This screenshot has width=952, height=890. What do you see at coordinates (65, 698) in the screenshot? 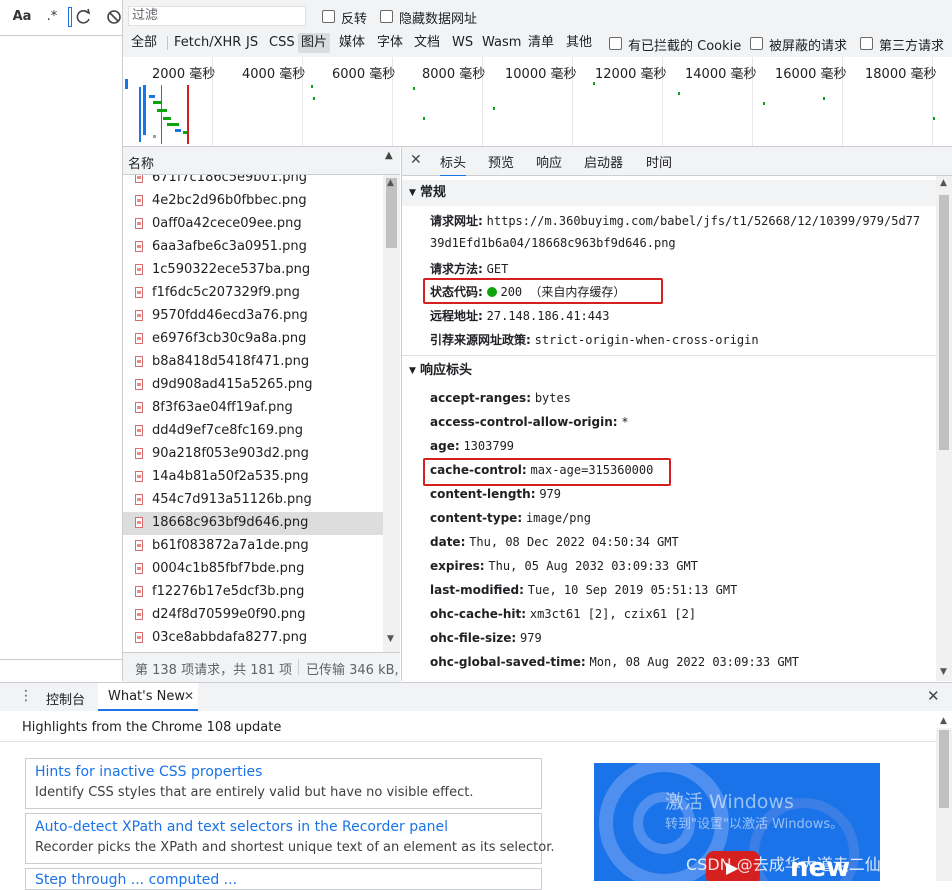
I see `tab-console: 控制台` at bounding box center [65, 698].